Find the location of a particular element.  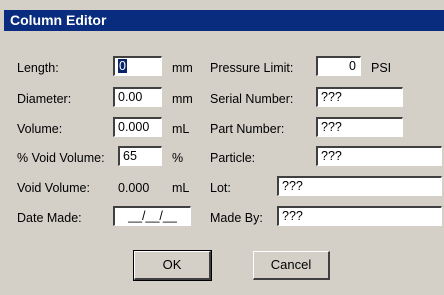

cancel-button: Cancel is located at coordinates (291, 265).